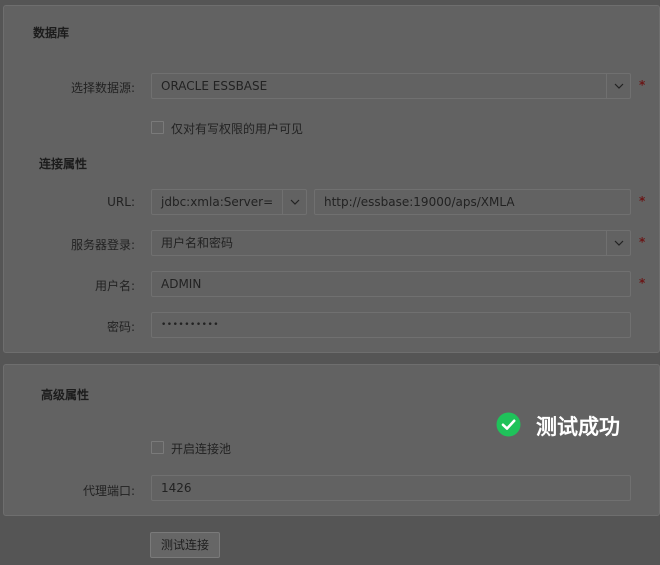  Describe the element at coordinates (120, 327) in the screenshot. I see `password-label: 密码:` at that location.